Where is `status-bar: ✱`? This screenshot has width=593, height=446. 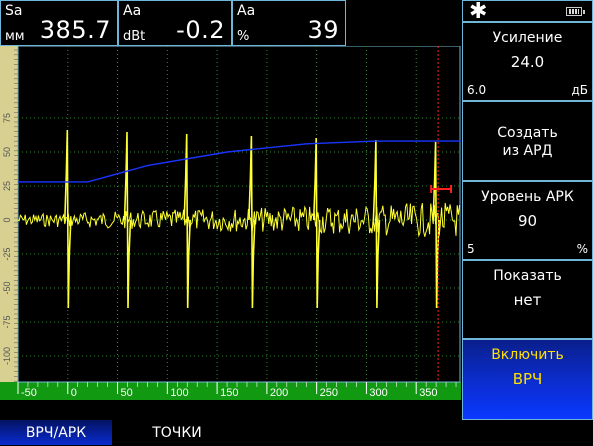 status-bar: ✱ is located at coordinates (527, 12).